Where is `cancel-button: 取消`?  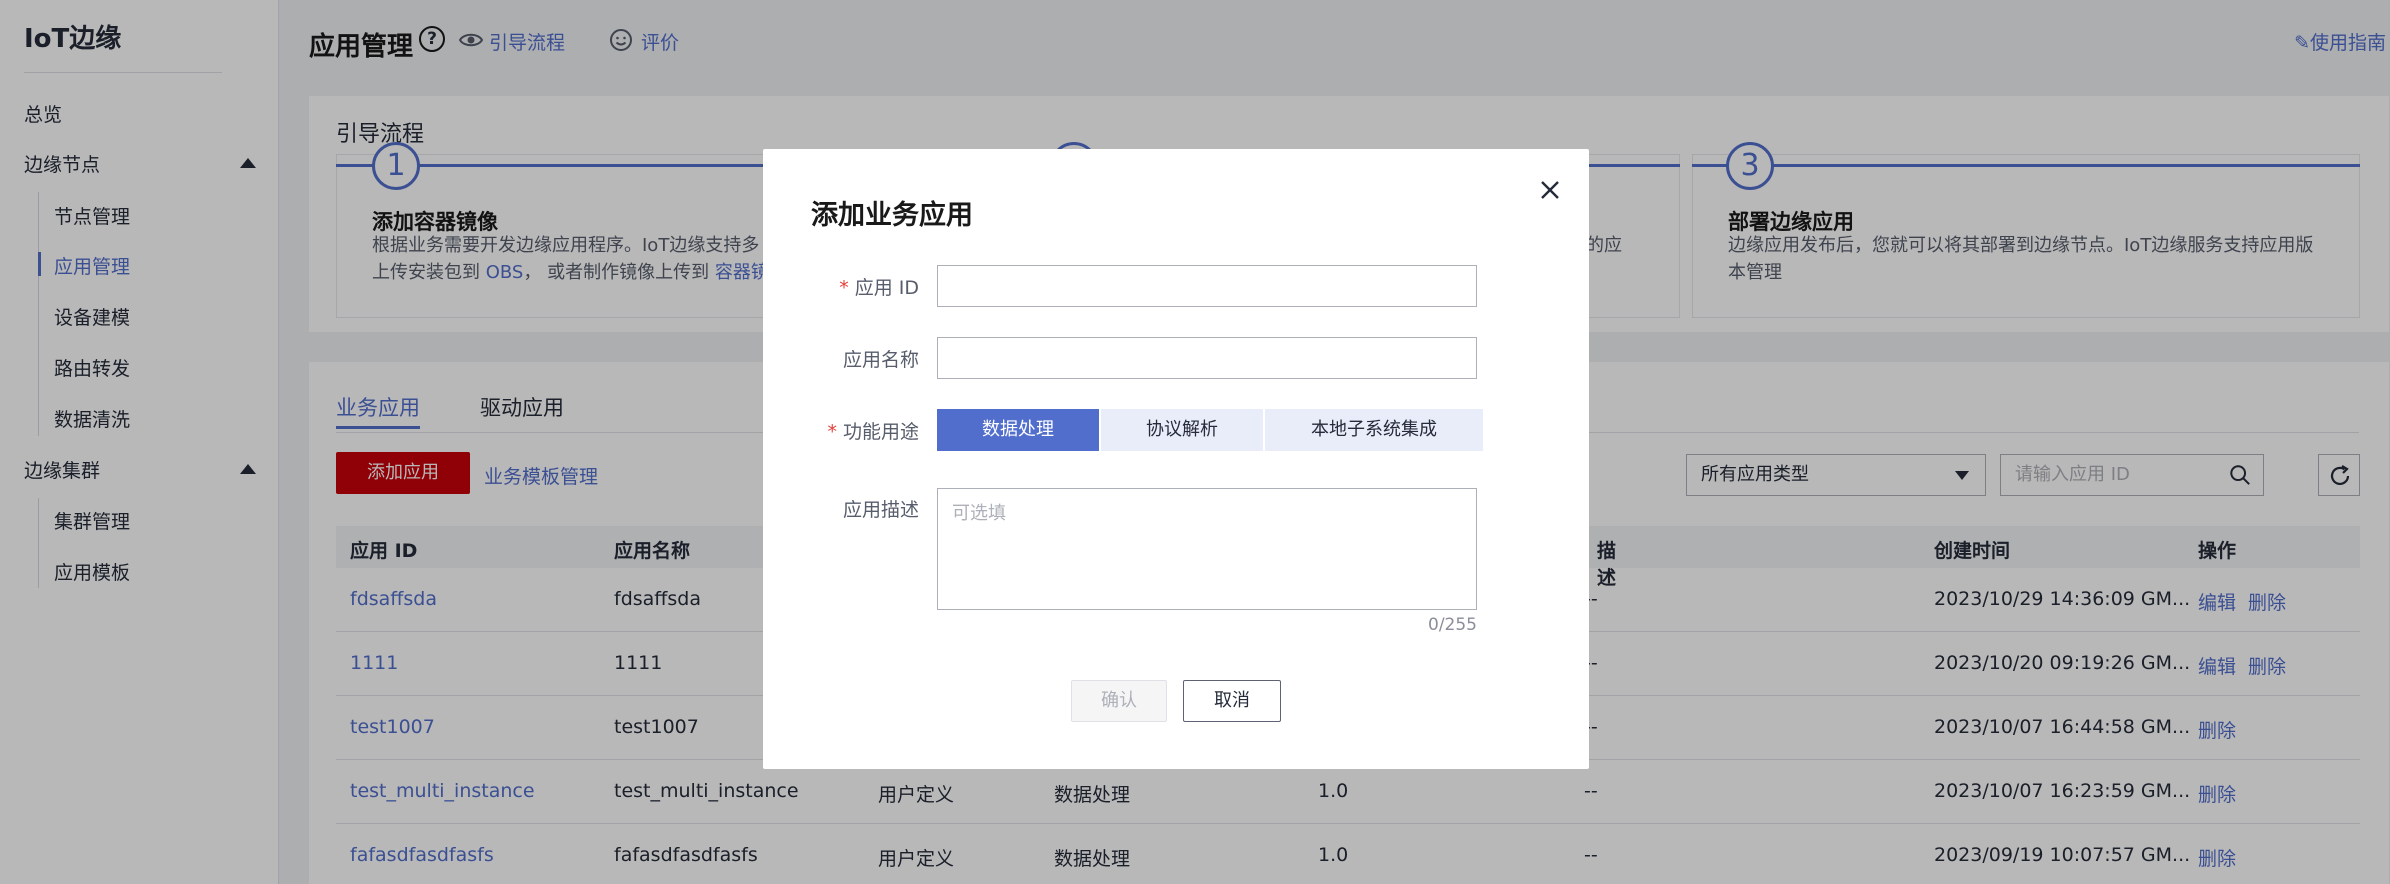
cancel-button: 取消 is located at coordinates (1232, 701).